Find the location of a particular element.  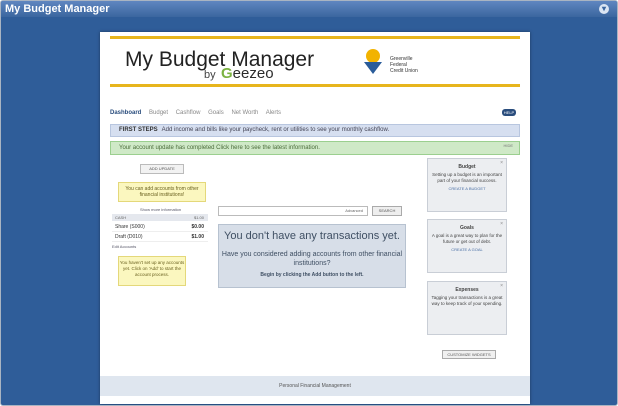

window-collapse-icon: ▾ is located at coordinates (604, 9).